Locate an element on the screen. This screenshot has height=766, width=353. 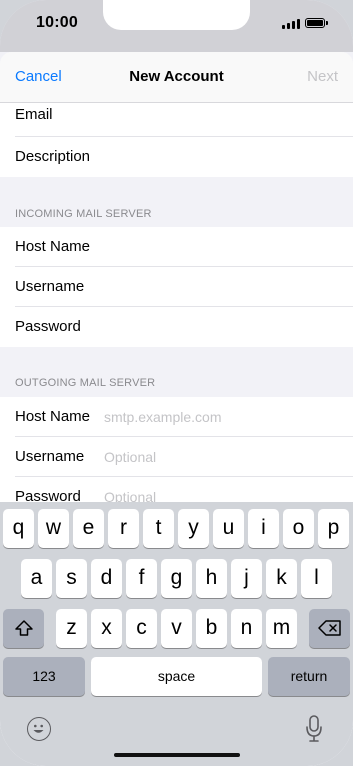
key-b: b is located at coordinates (211, 628).